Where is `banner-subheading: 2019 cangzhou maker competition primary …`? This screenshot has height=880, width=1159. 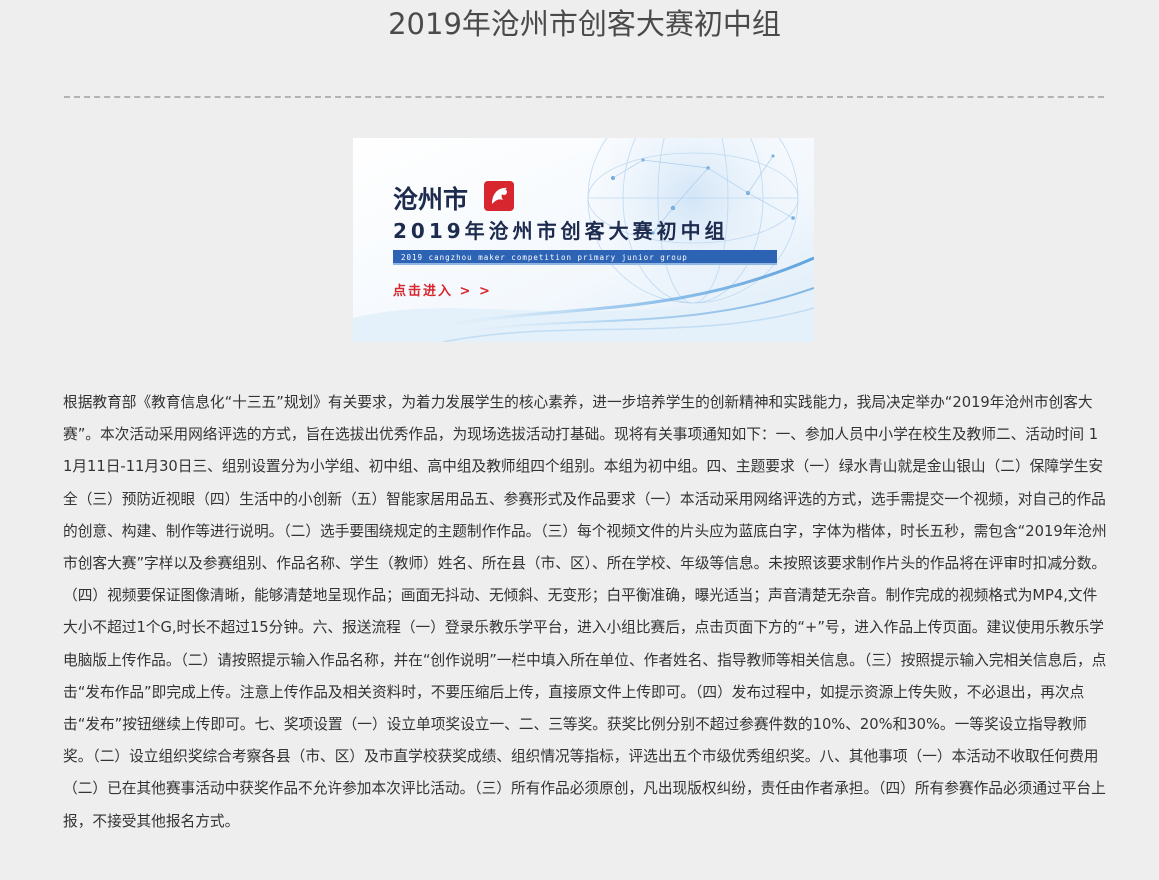 banner-subheading: 2019 cangzhou maker competition primary … is located at coordinates (544, 257).